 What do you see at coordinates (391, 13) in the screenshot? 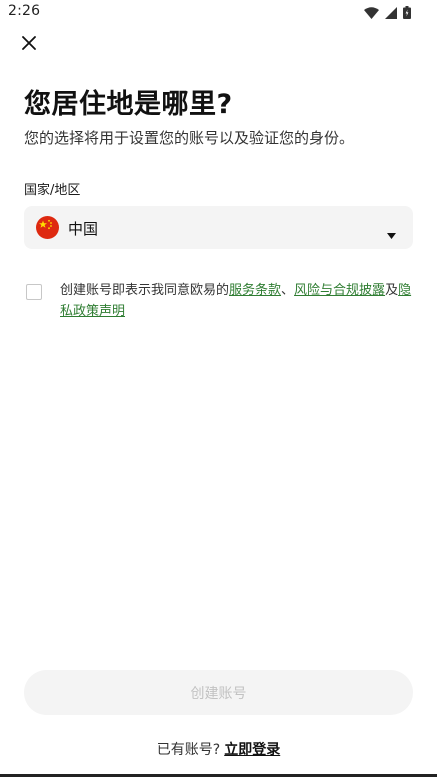
I see `cell-signal-icon` at bounding box center [391, 13].